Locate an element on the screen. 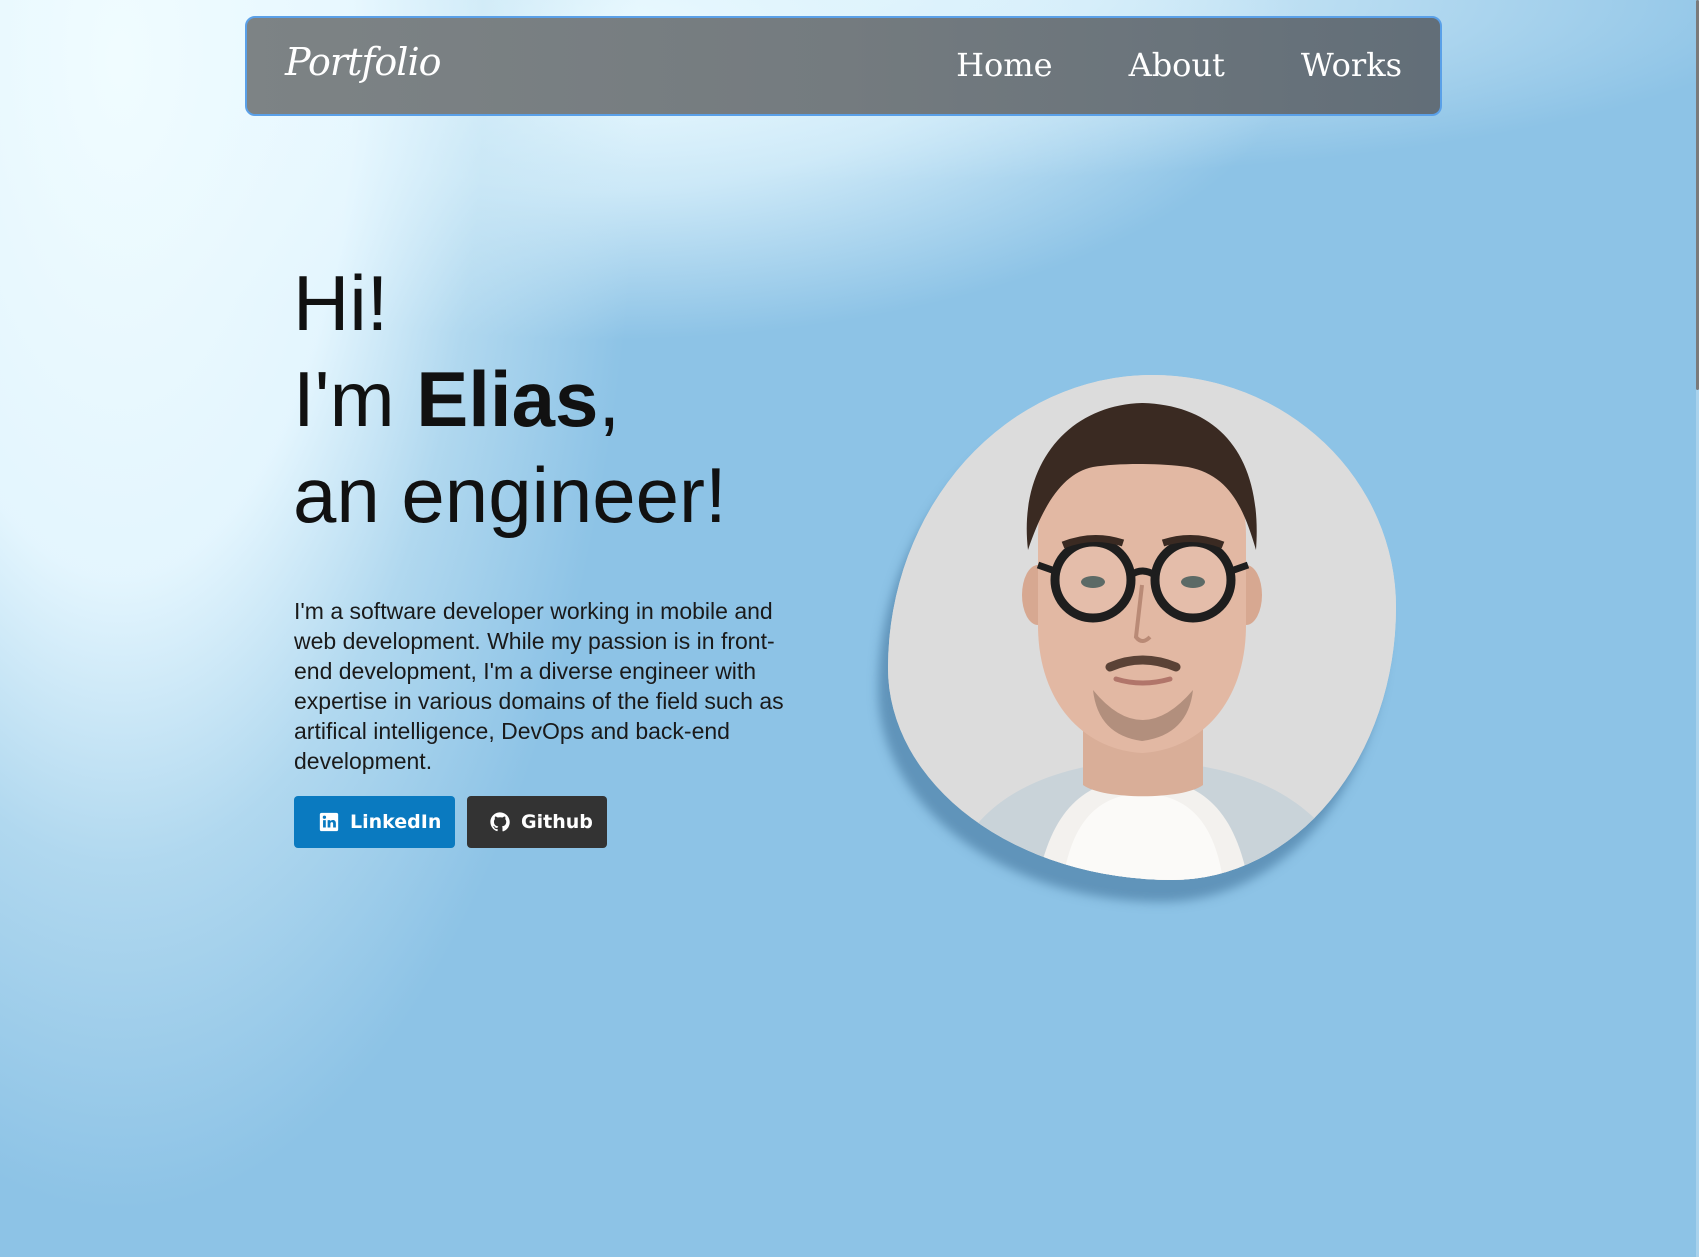  hero-greeting: Hi! is located at coordinates (341, 303).